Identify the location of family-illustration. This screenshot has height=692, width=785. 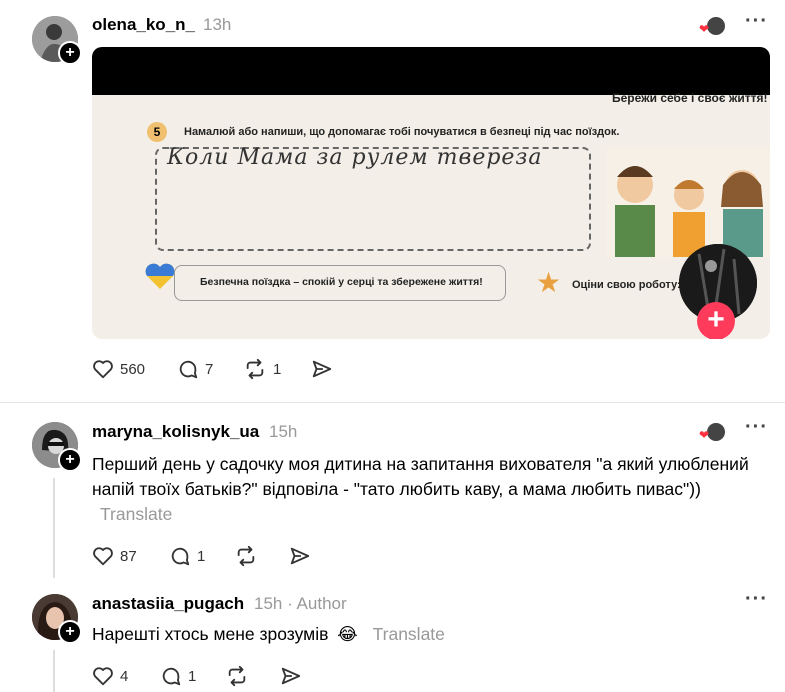
(688, 202).